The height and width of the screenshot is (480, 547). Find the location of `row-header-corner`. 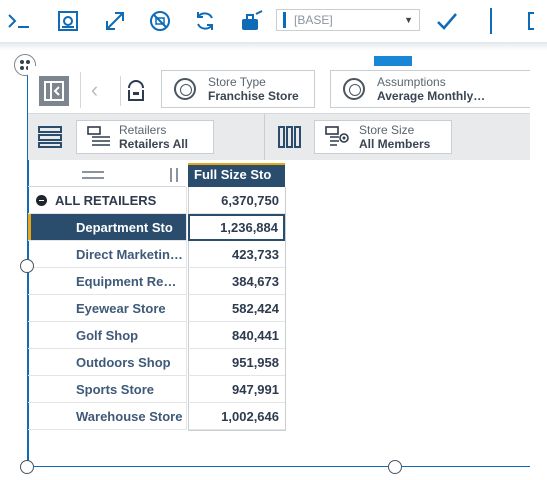

row-header-corner is located at coordinates (107, 175).